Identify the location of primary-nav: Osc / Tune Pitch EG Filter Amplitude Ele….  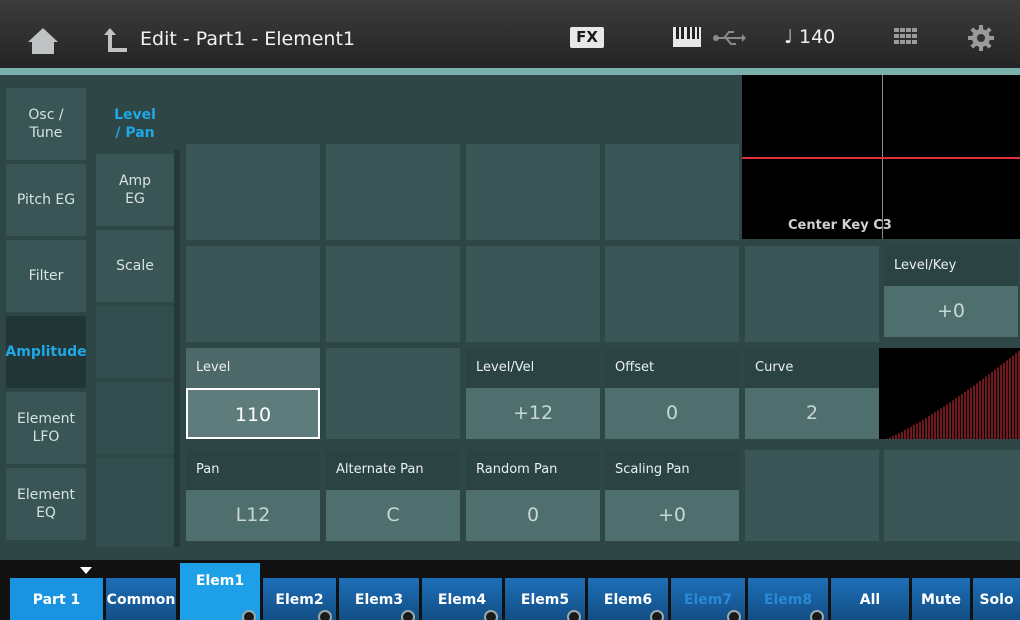
(46, 311).